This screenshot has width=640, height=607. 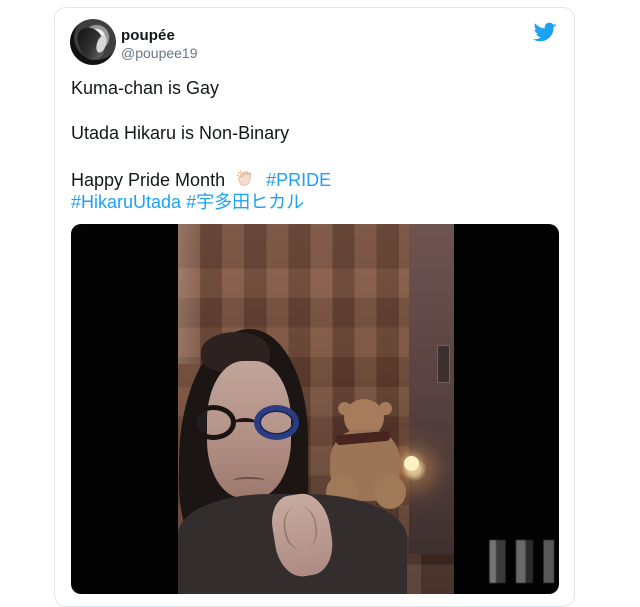 I want to click on profile-avatar, so click(x=93, y=42).